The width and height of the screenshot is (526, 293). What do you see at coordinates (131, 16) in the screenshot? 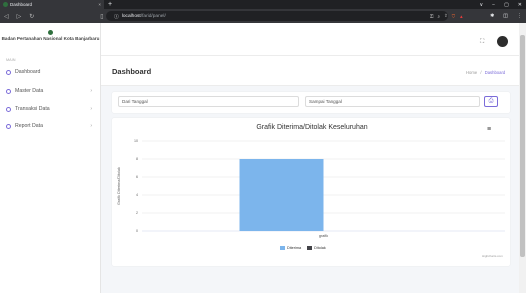
I see `url-host: localhost` at bounding box center [131, 16].